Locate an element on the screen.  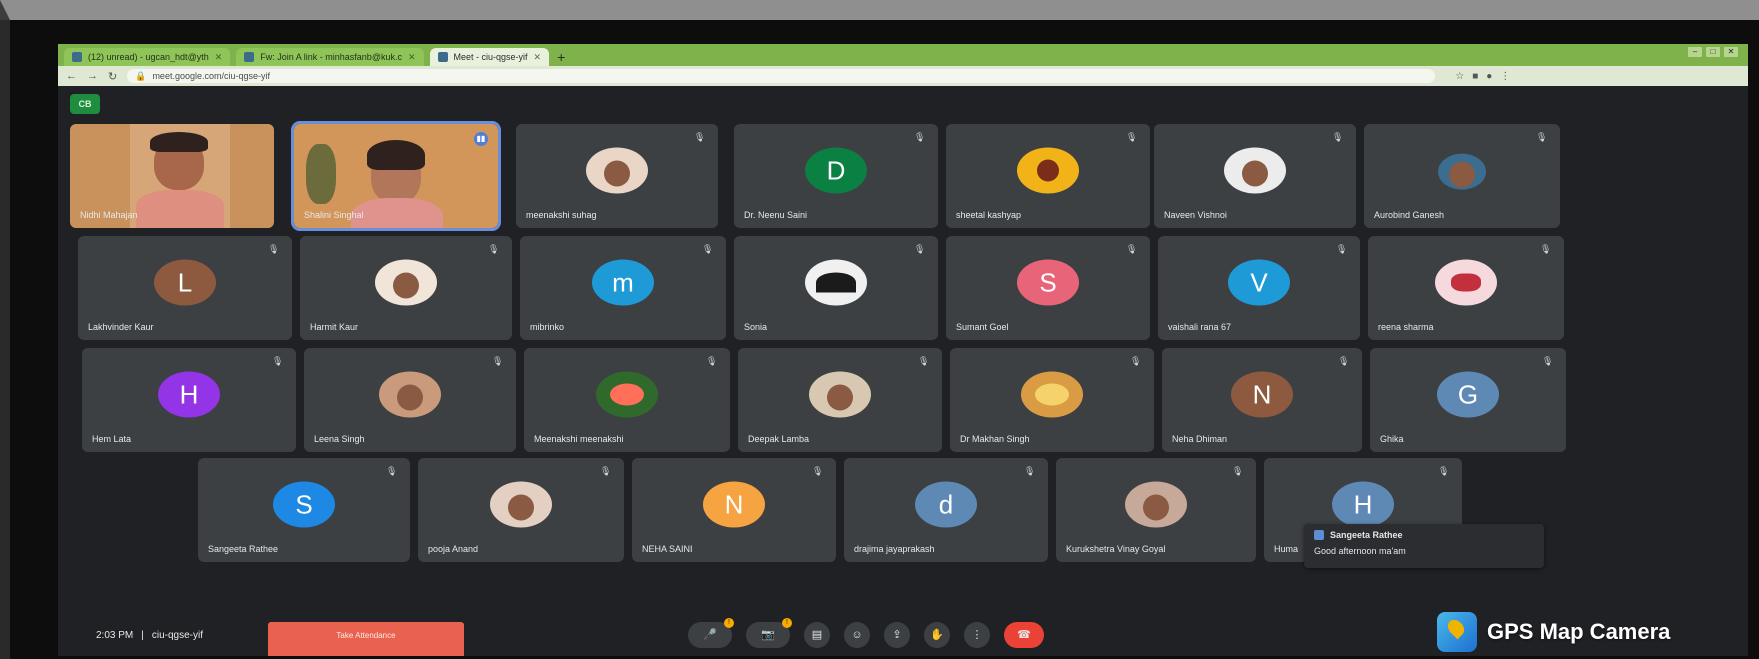
participant-tile: N 🎙 Neha Dhiman is located at coordinates (1262, 400).